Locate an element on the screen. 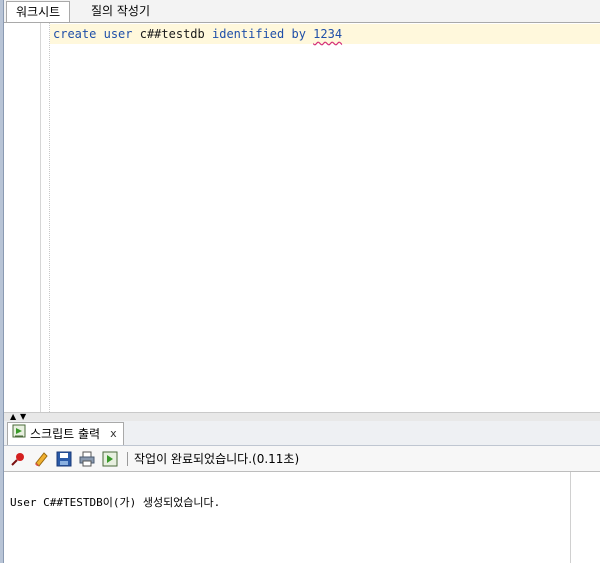 Image resolution: width=600 pixels, height=563 pixels. fold-gutter is located at coordinates (45, 217).